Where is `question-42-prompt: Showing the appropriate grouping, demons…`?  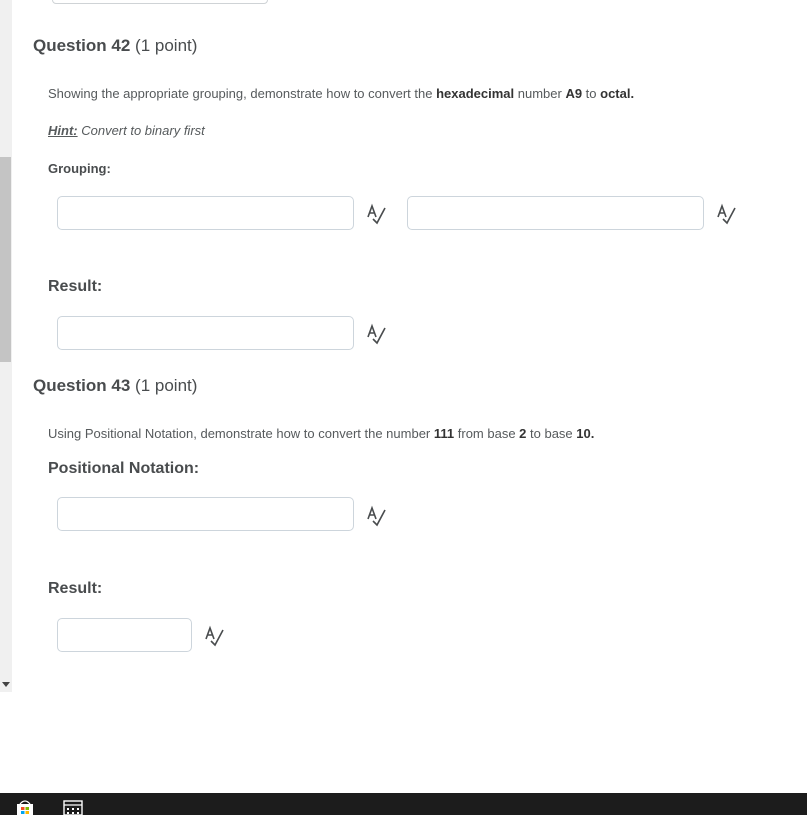 question-42-prompt: Showing the appropriate grouping, demons… is located at coordinates (341, 93).